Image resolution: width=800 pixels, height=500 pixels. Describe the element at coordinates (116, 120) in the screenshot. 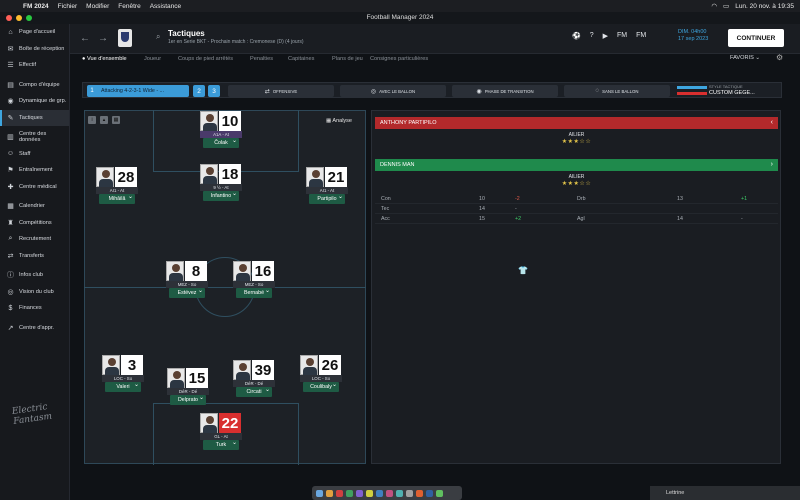

I see `grid-icon: ▦` at that location.